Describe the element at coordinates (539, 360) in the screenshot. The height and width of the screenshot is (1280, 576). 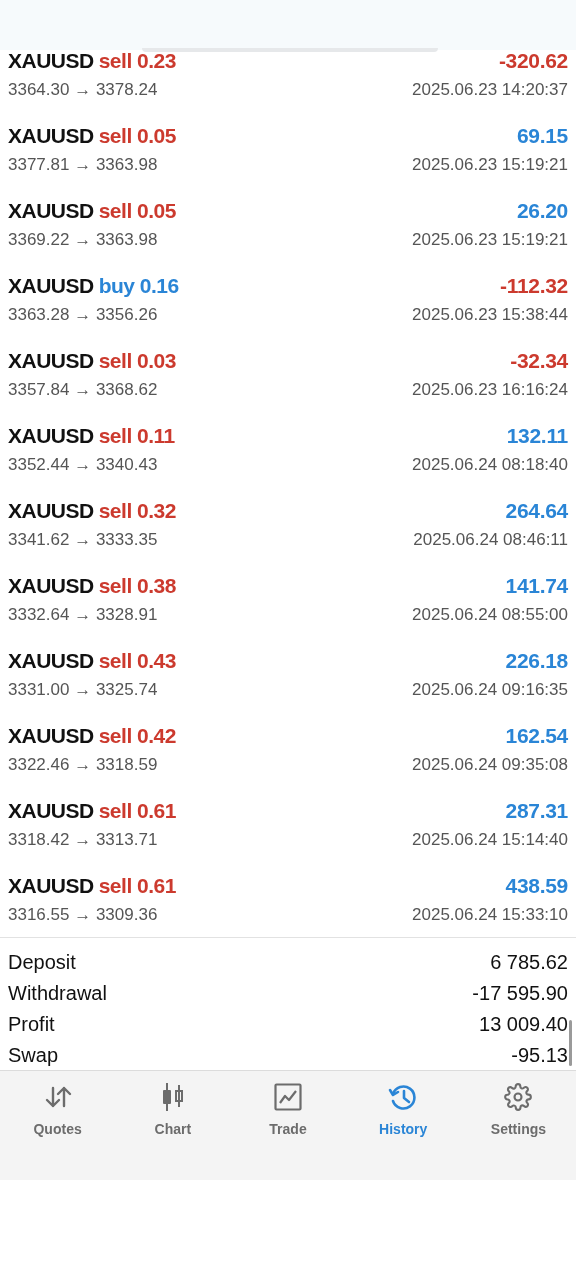
I see `profit: -32.34` at that location.